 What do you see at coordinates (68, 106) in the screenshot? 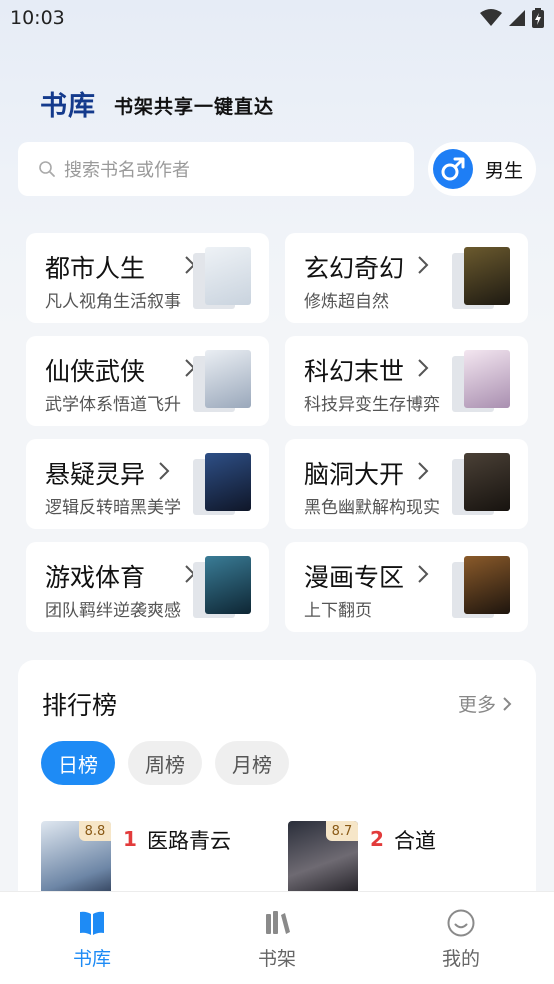
I see `page-title: 书库` at bounding box center [68, 106].